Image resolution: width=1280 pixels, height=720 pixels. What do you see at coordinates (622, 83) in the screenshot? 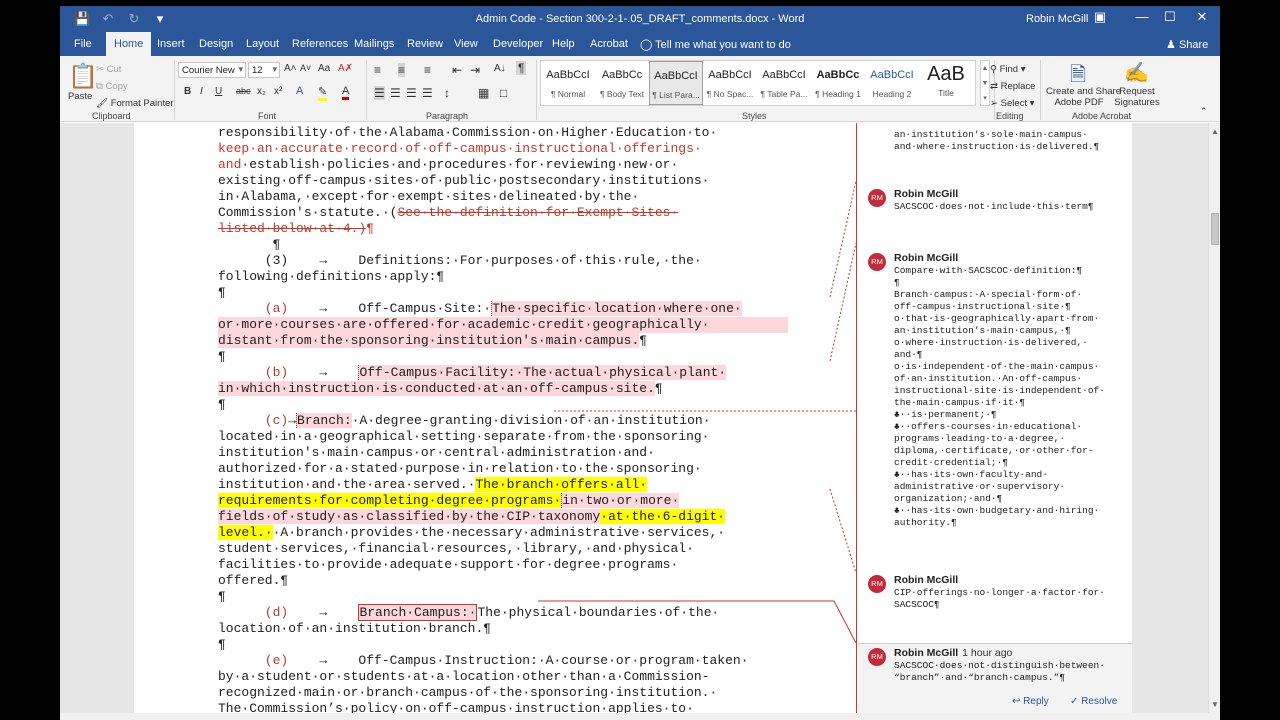
I see `style-body-text: AaBbCc ¶ Body Text` at bounding box center [622, 83].